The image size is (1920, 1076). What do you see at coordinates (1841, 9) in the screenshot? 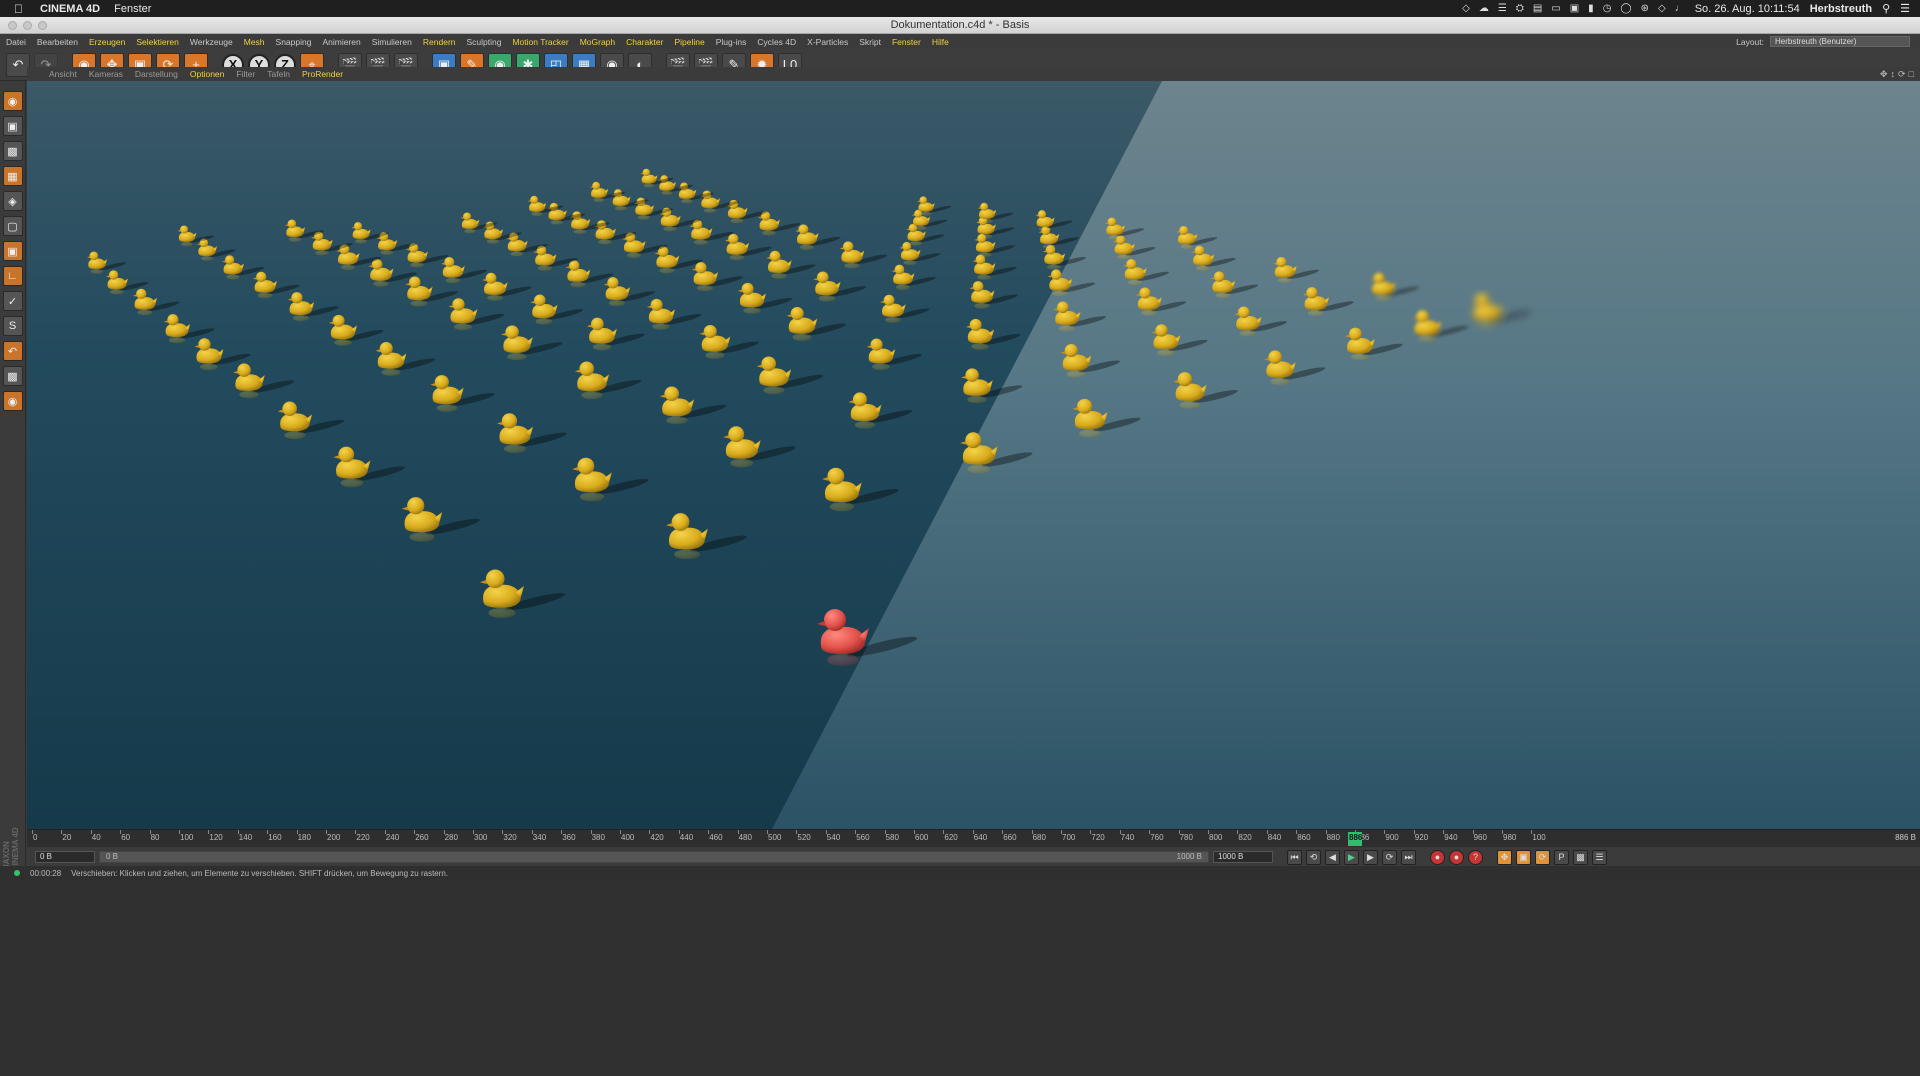
I see `user-name: Herbstreuth` at bounding box center [1841, 9].